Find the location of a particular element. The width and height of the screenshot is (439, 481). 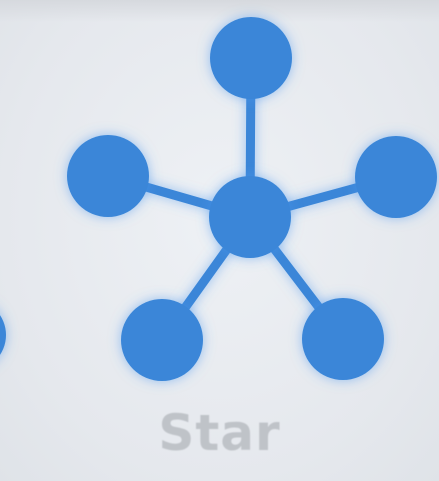

hub-node-icon is located at coordinates (250, 217).